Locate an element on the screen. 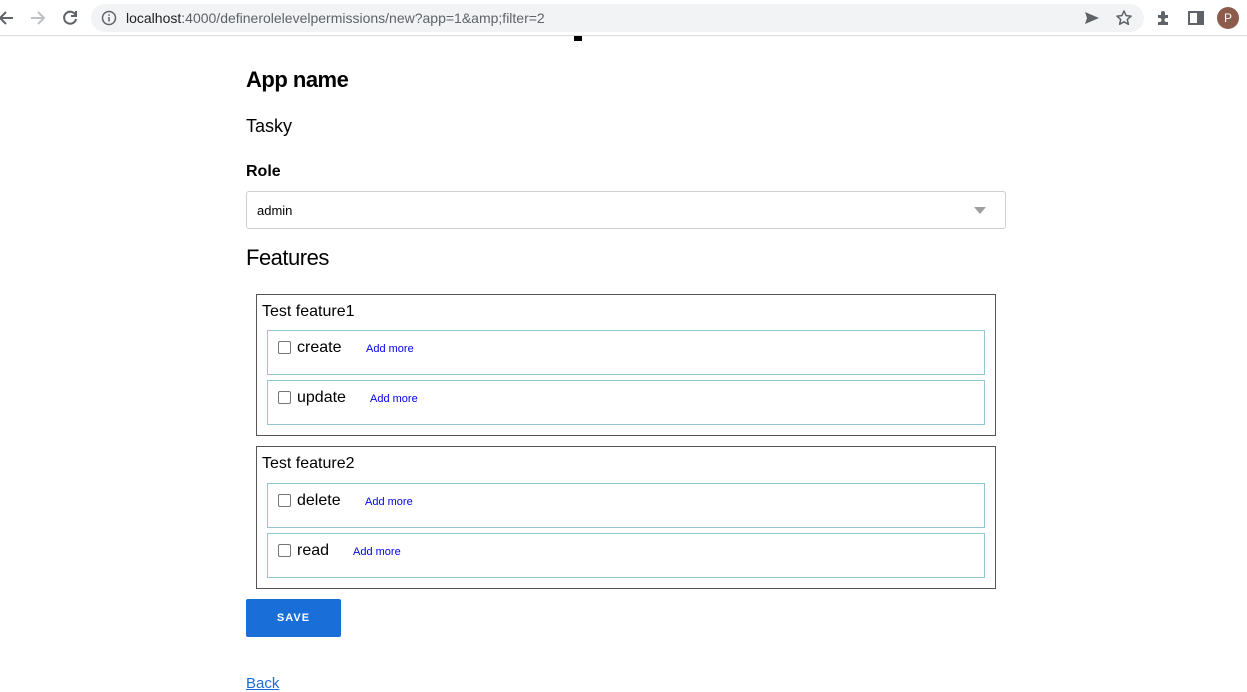 Image resolution: width=1247 pixels, height=692 pixels. permission-row: update Add more is located at coordinates (626, 402).